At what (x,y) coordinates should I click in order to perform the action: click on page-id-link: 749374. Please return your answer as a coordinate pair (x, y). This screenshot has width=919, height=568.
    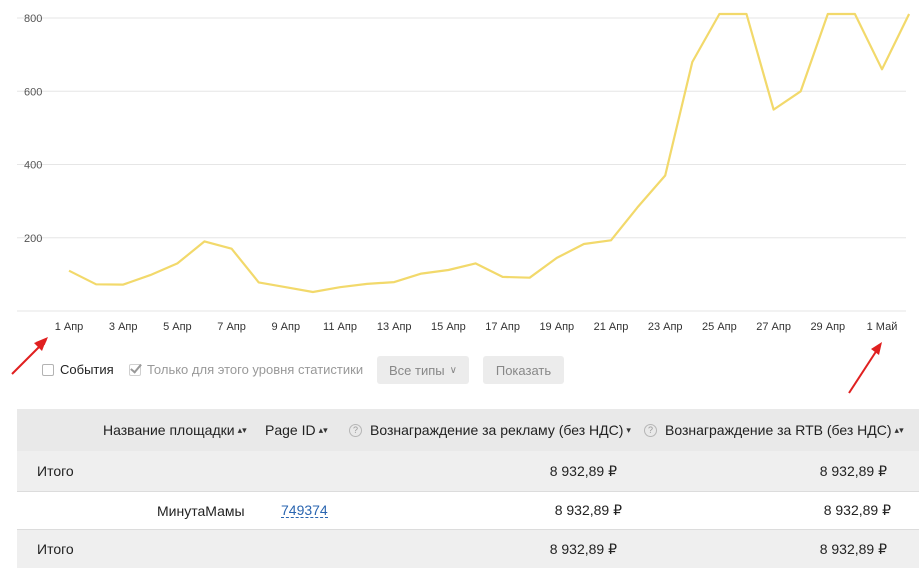
    Looking at the image, I should click on (304, 510).